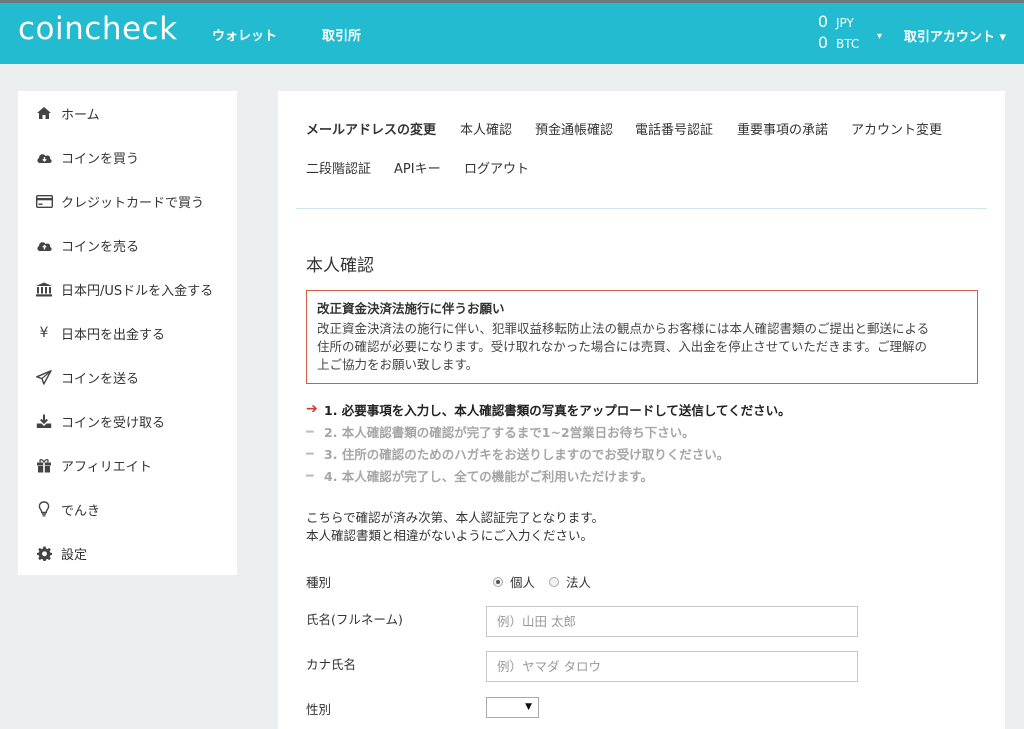 This screenshot has width=1024, height=729. Describe the element at coordinates (411, 308) in the screenshot. I see `notice-title: 改正資金決済法施行に伴うお願い` at that location.